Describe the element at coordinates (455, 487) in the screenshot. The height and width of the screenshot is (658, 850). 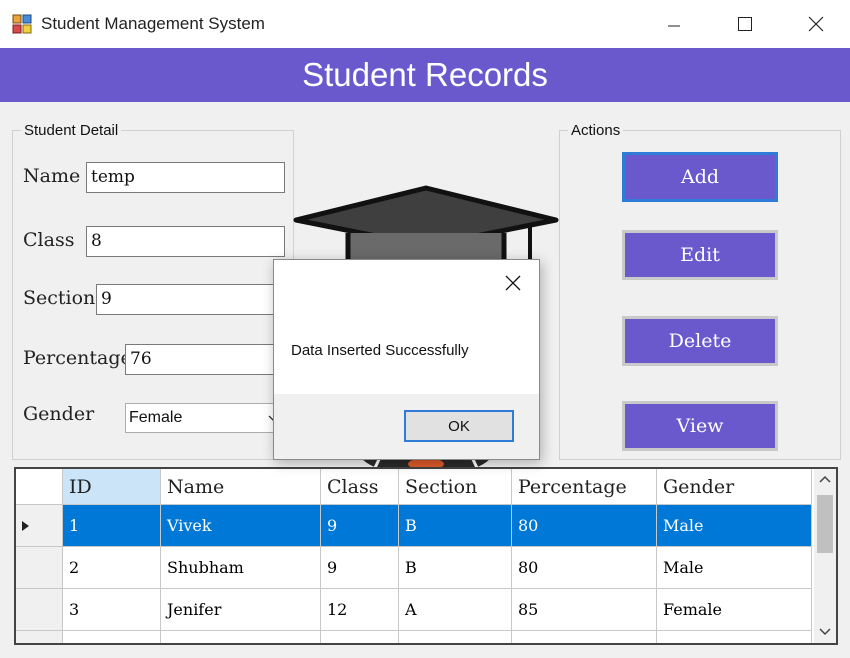
I see `column-header-section: Section` at that location.